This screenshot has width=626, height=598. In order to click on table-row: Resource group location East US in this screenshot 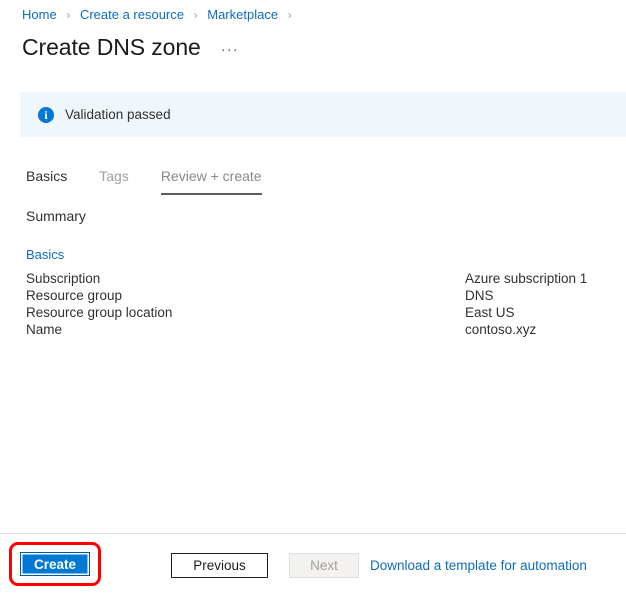, I will do `click(316, 313)`.